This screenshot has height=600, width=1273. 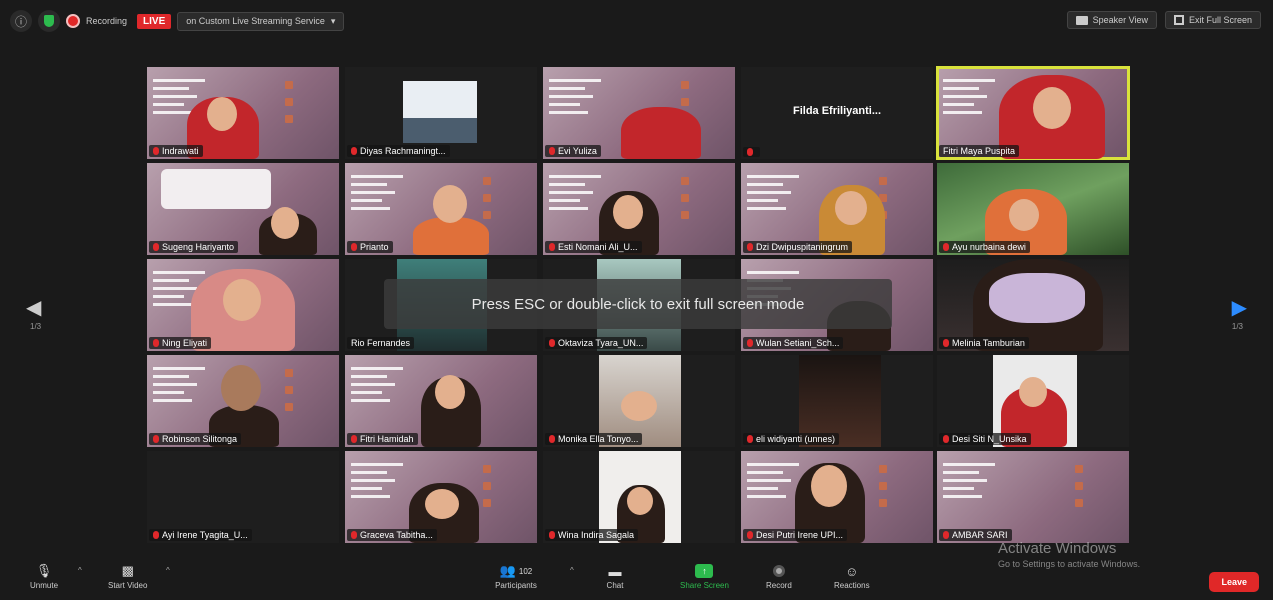 What do you see at coordinates (243, 209) in the screenshot?
I see `video-tile: Sugeng Hariyanto` at bounding box center [243, 209].